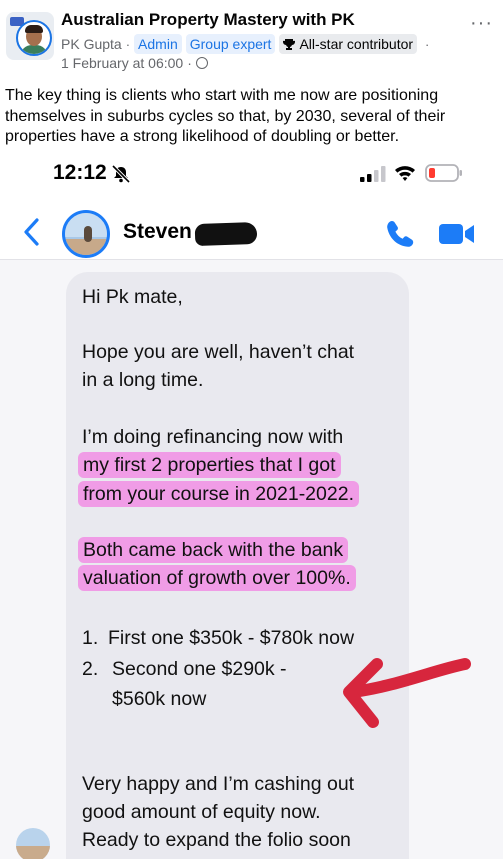 The width and height of the screenshot is (503, 859). What do you see at coordinates (208, 20) in the screenshot?
I see `group-name: Australian Property Mastery with PK` at bounding box center [208, 20].